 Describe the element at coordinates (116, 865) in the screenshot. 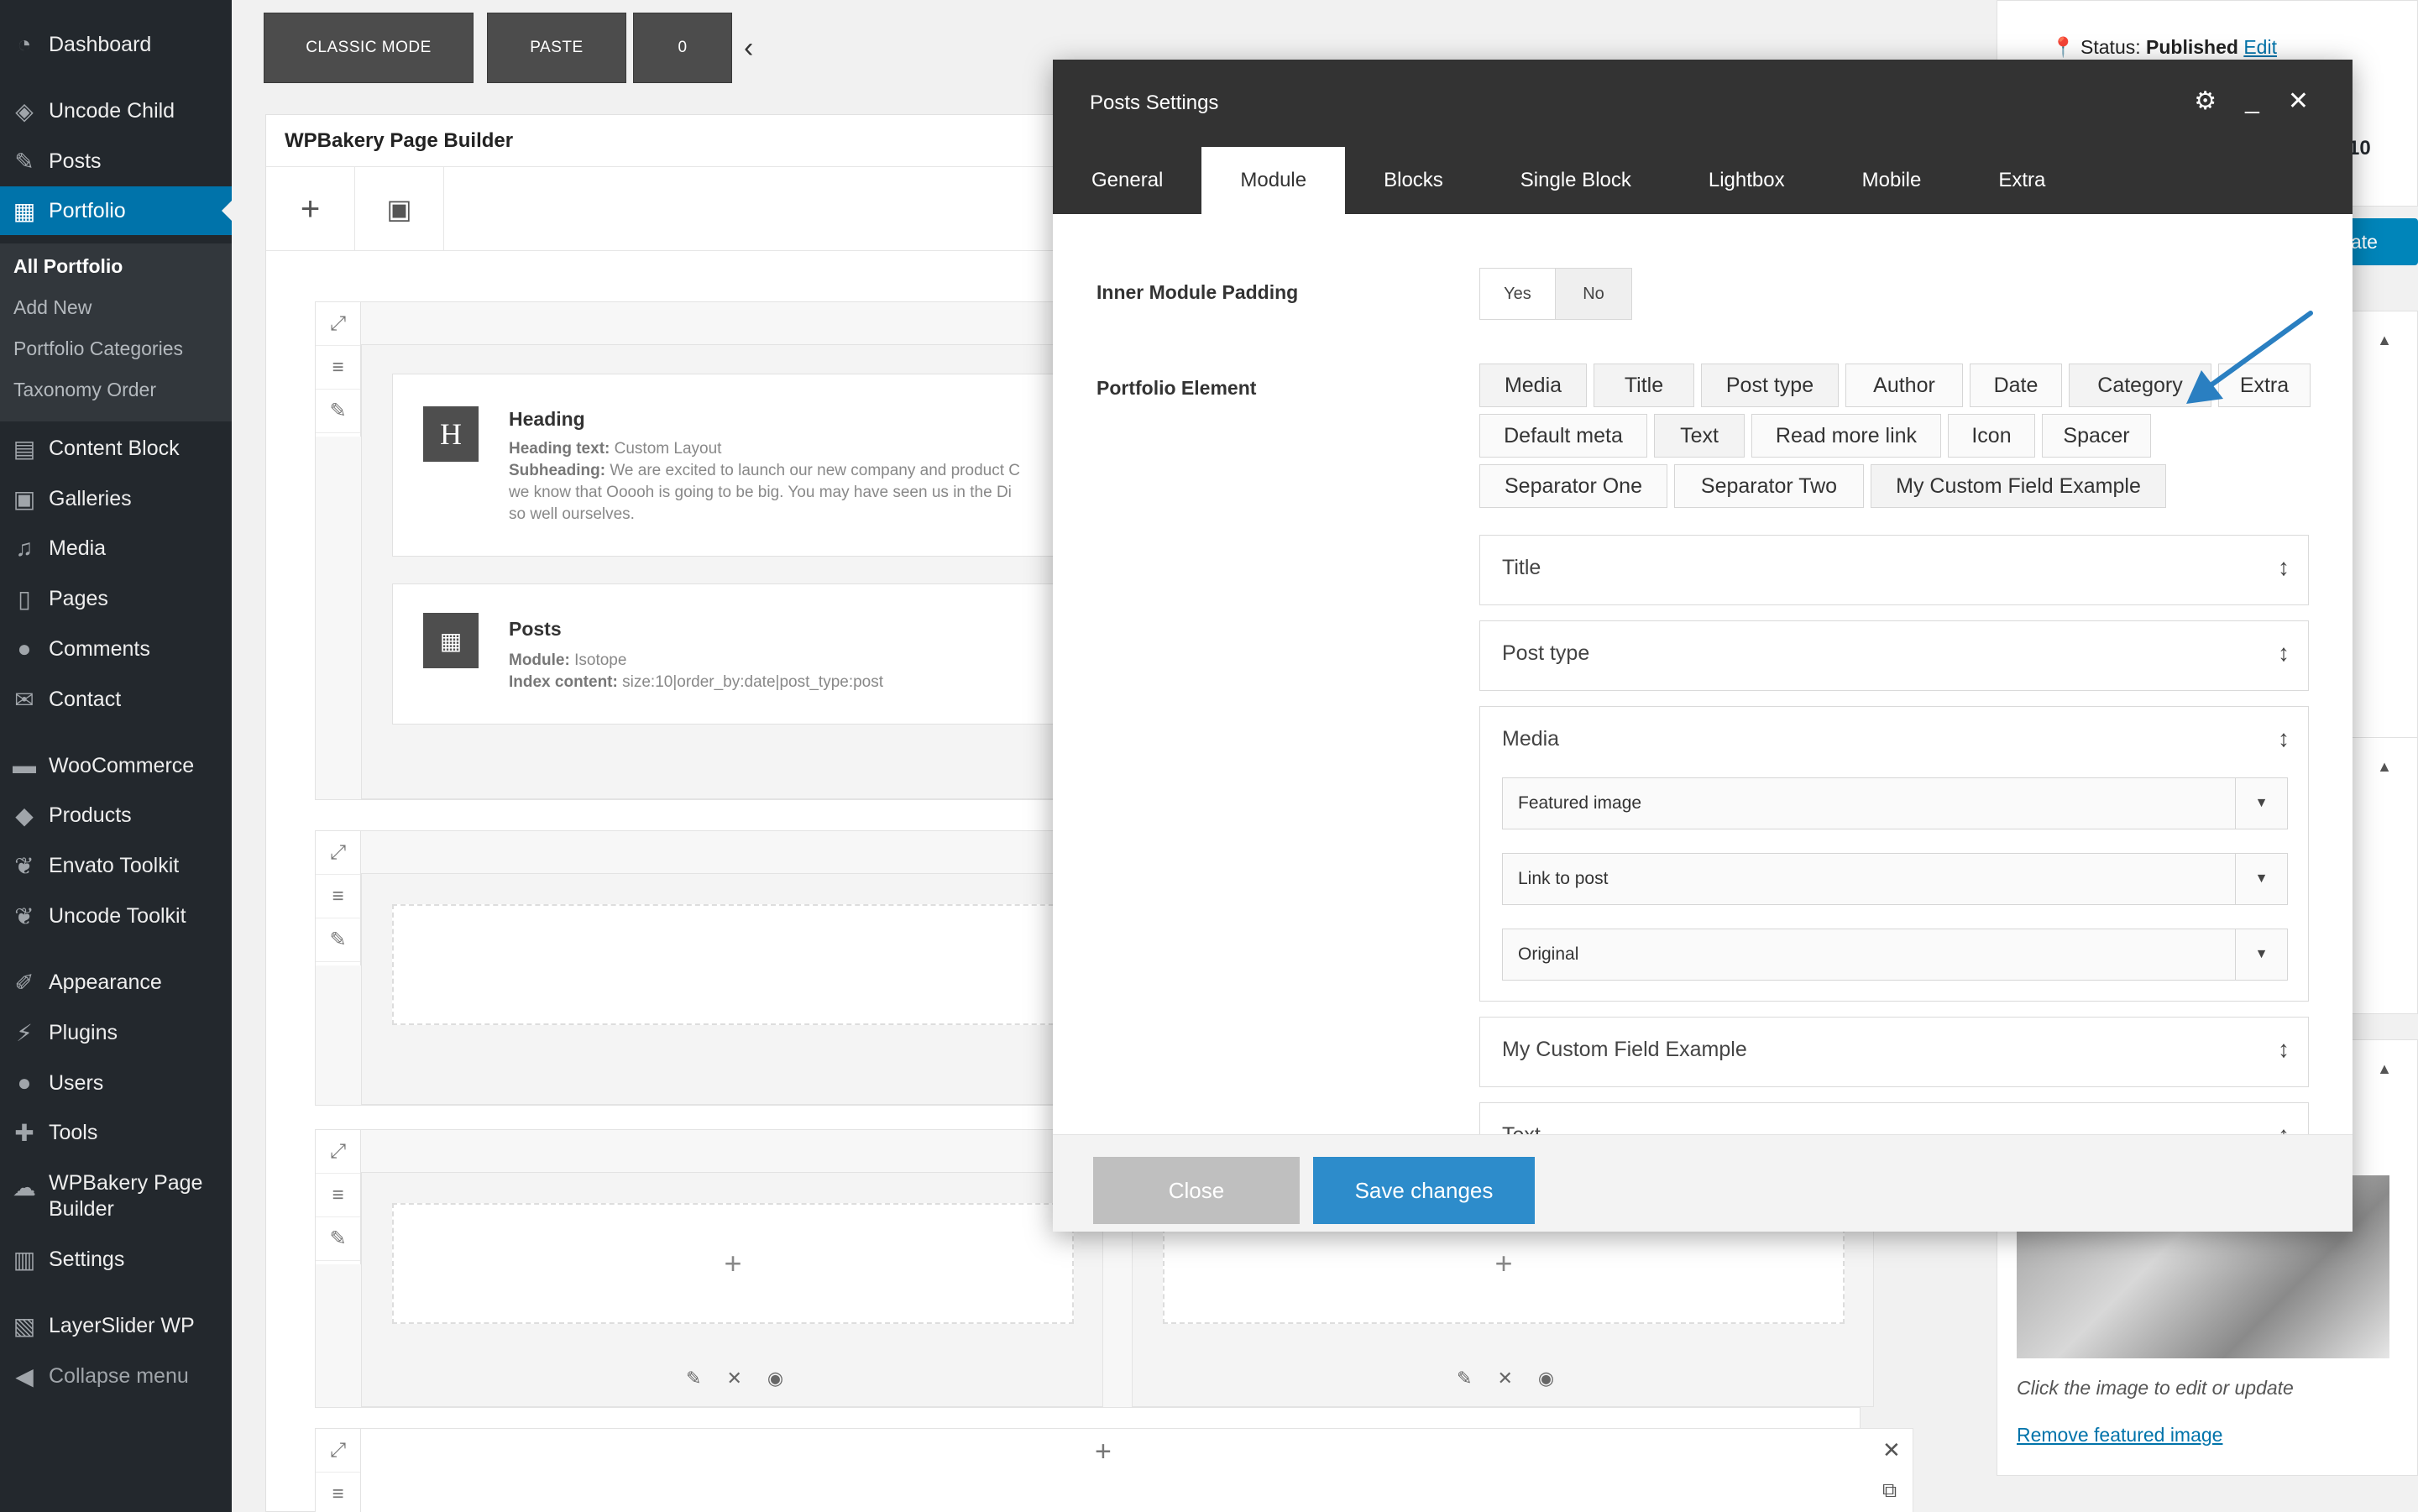

I see `sidebar-item-envato-toolkit: ❦ Envato Toolkit` at that location.